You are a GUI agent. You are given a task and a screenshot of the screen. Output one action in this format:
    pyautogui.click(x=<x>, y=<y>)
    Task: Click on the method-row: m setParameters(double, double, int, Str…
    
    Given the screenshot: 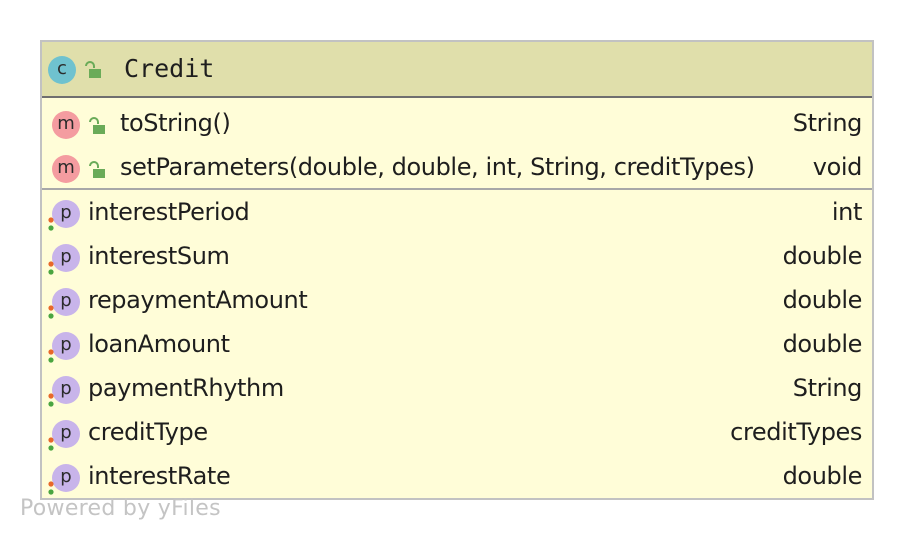 What is the action you would take?
    pyautogui.click(x=457, y=167)
    